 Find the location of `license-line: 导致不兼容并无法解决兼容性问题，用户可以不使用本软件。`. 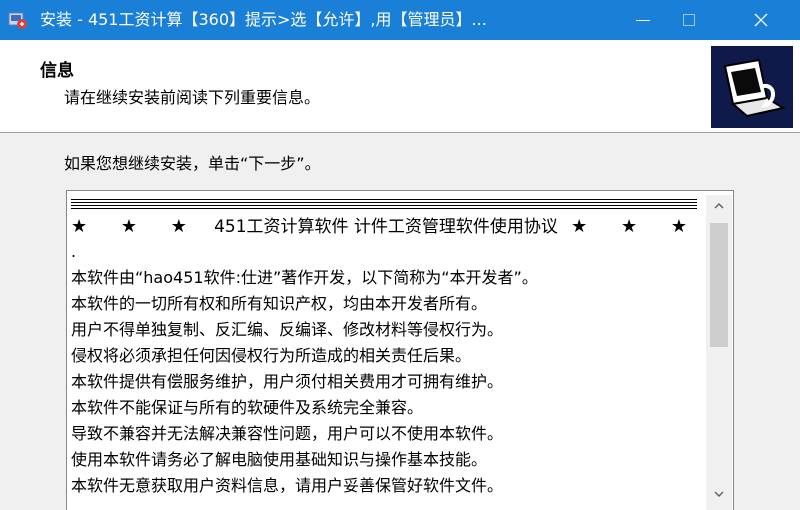

license-line: 导致不兼容并无法解决兼容性问题，用户可以不使用本软件。 is located at coordinates (287, 433).